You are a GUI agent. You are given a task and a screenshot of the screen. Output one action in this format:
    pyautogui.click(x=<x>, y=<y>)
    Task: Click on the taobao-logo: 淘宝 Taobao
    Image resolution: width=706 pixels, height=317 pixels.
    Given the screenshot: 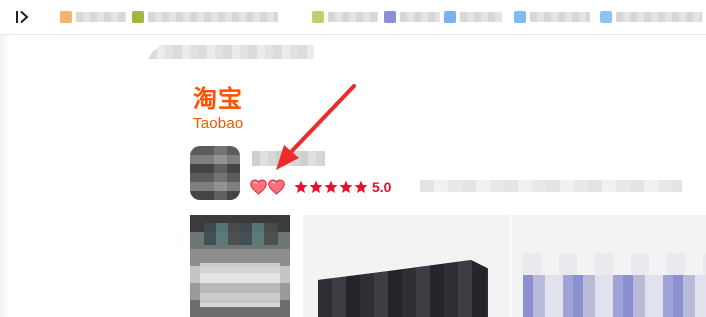 What is the action you would take?
    pyautogui.click(x=225, y=109)
    